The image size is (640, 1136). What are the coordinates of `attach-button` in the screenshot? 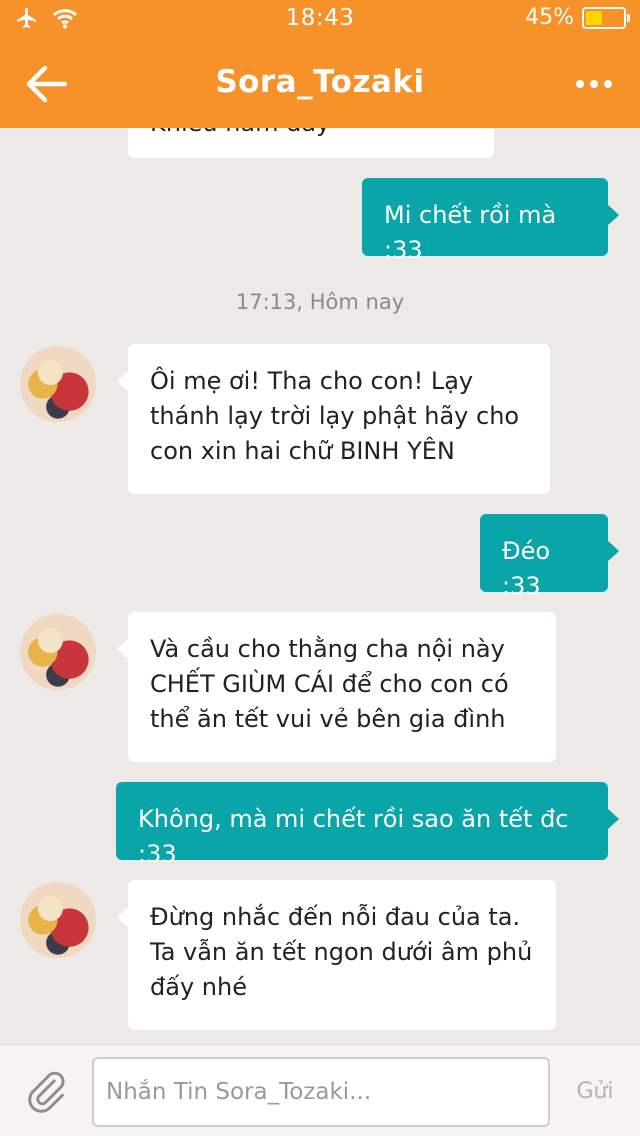 It's located at (46, 1091).